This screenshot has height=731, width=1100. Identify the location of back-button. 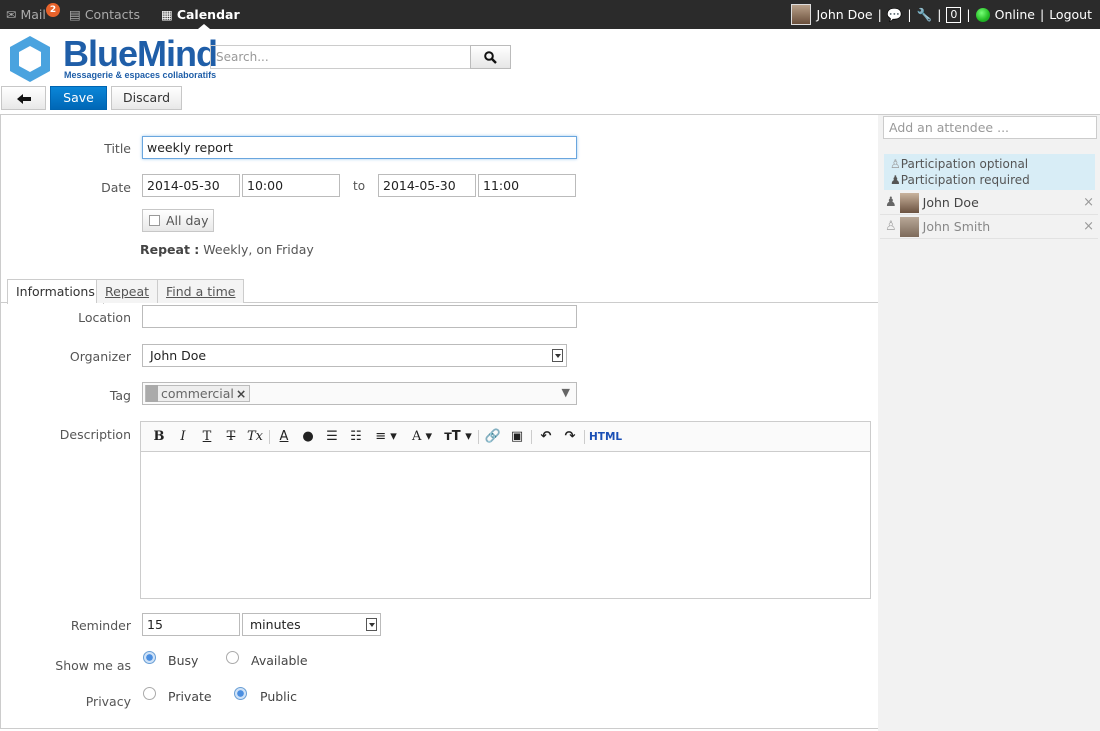
(23, 98).